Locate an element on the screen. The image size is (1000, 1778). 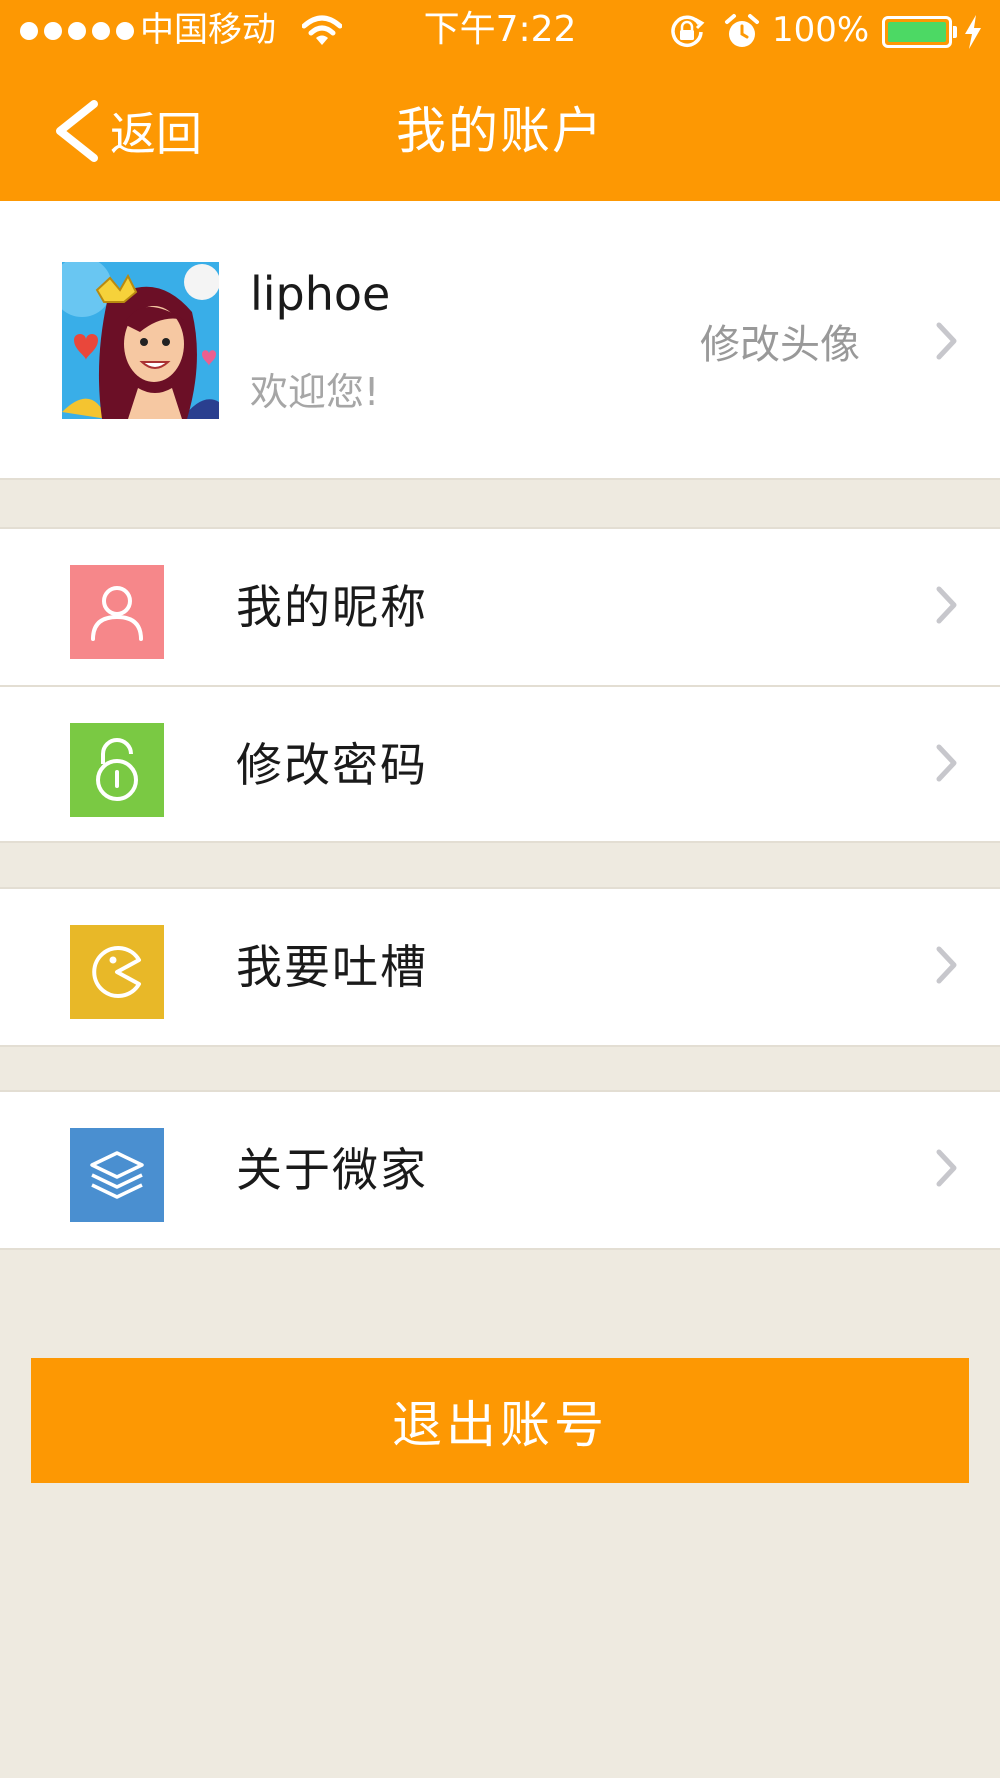
menu-item-change-password: 修改密码 is located at coordinates (500, 763).